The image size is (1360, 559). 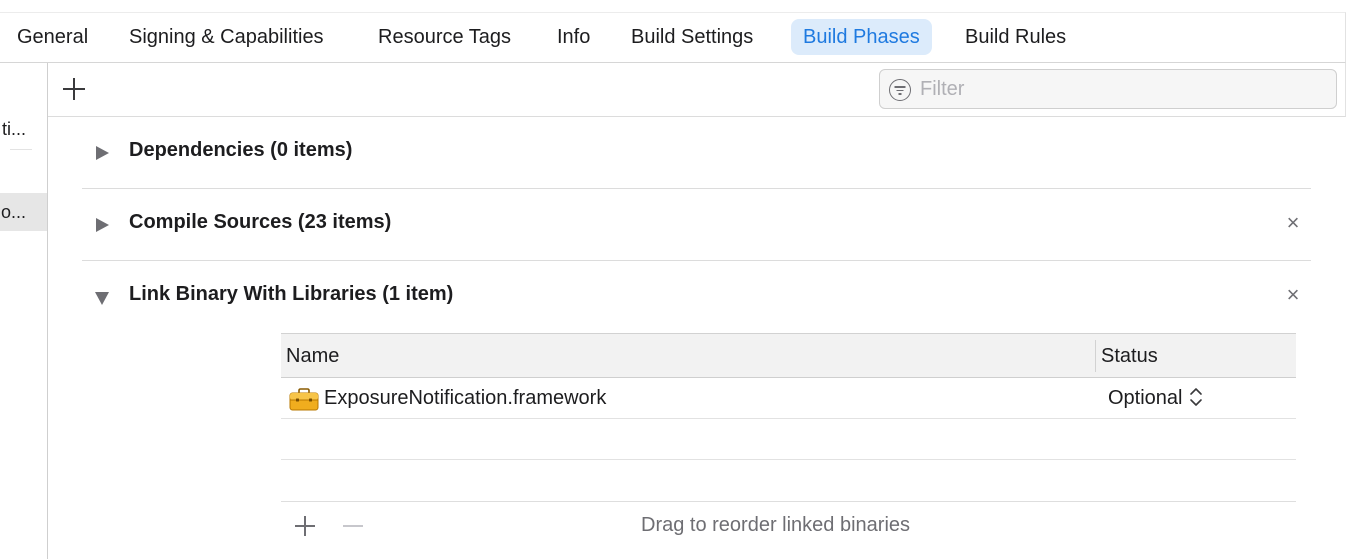 What do you see at coordinates (74, 89) in the screenshot?
I see `add-build-phase-button` at bounding box center [74, 89].